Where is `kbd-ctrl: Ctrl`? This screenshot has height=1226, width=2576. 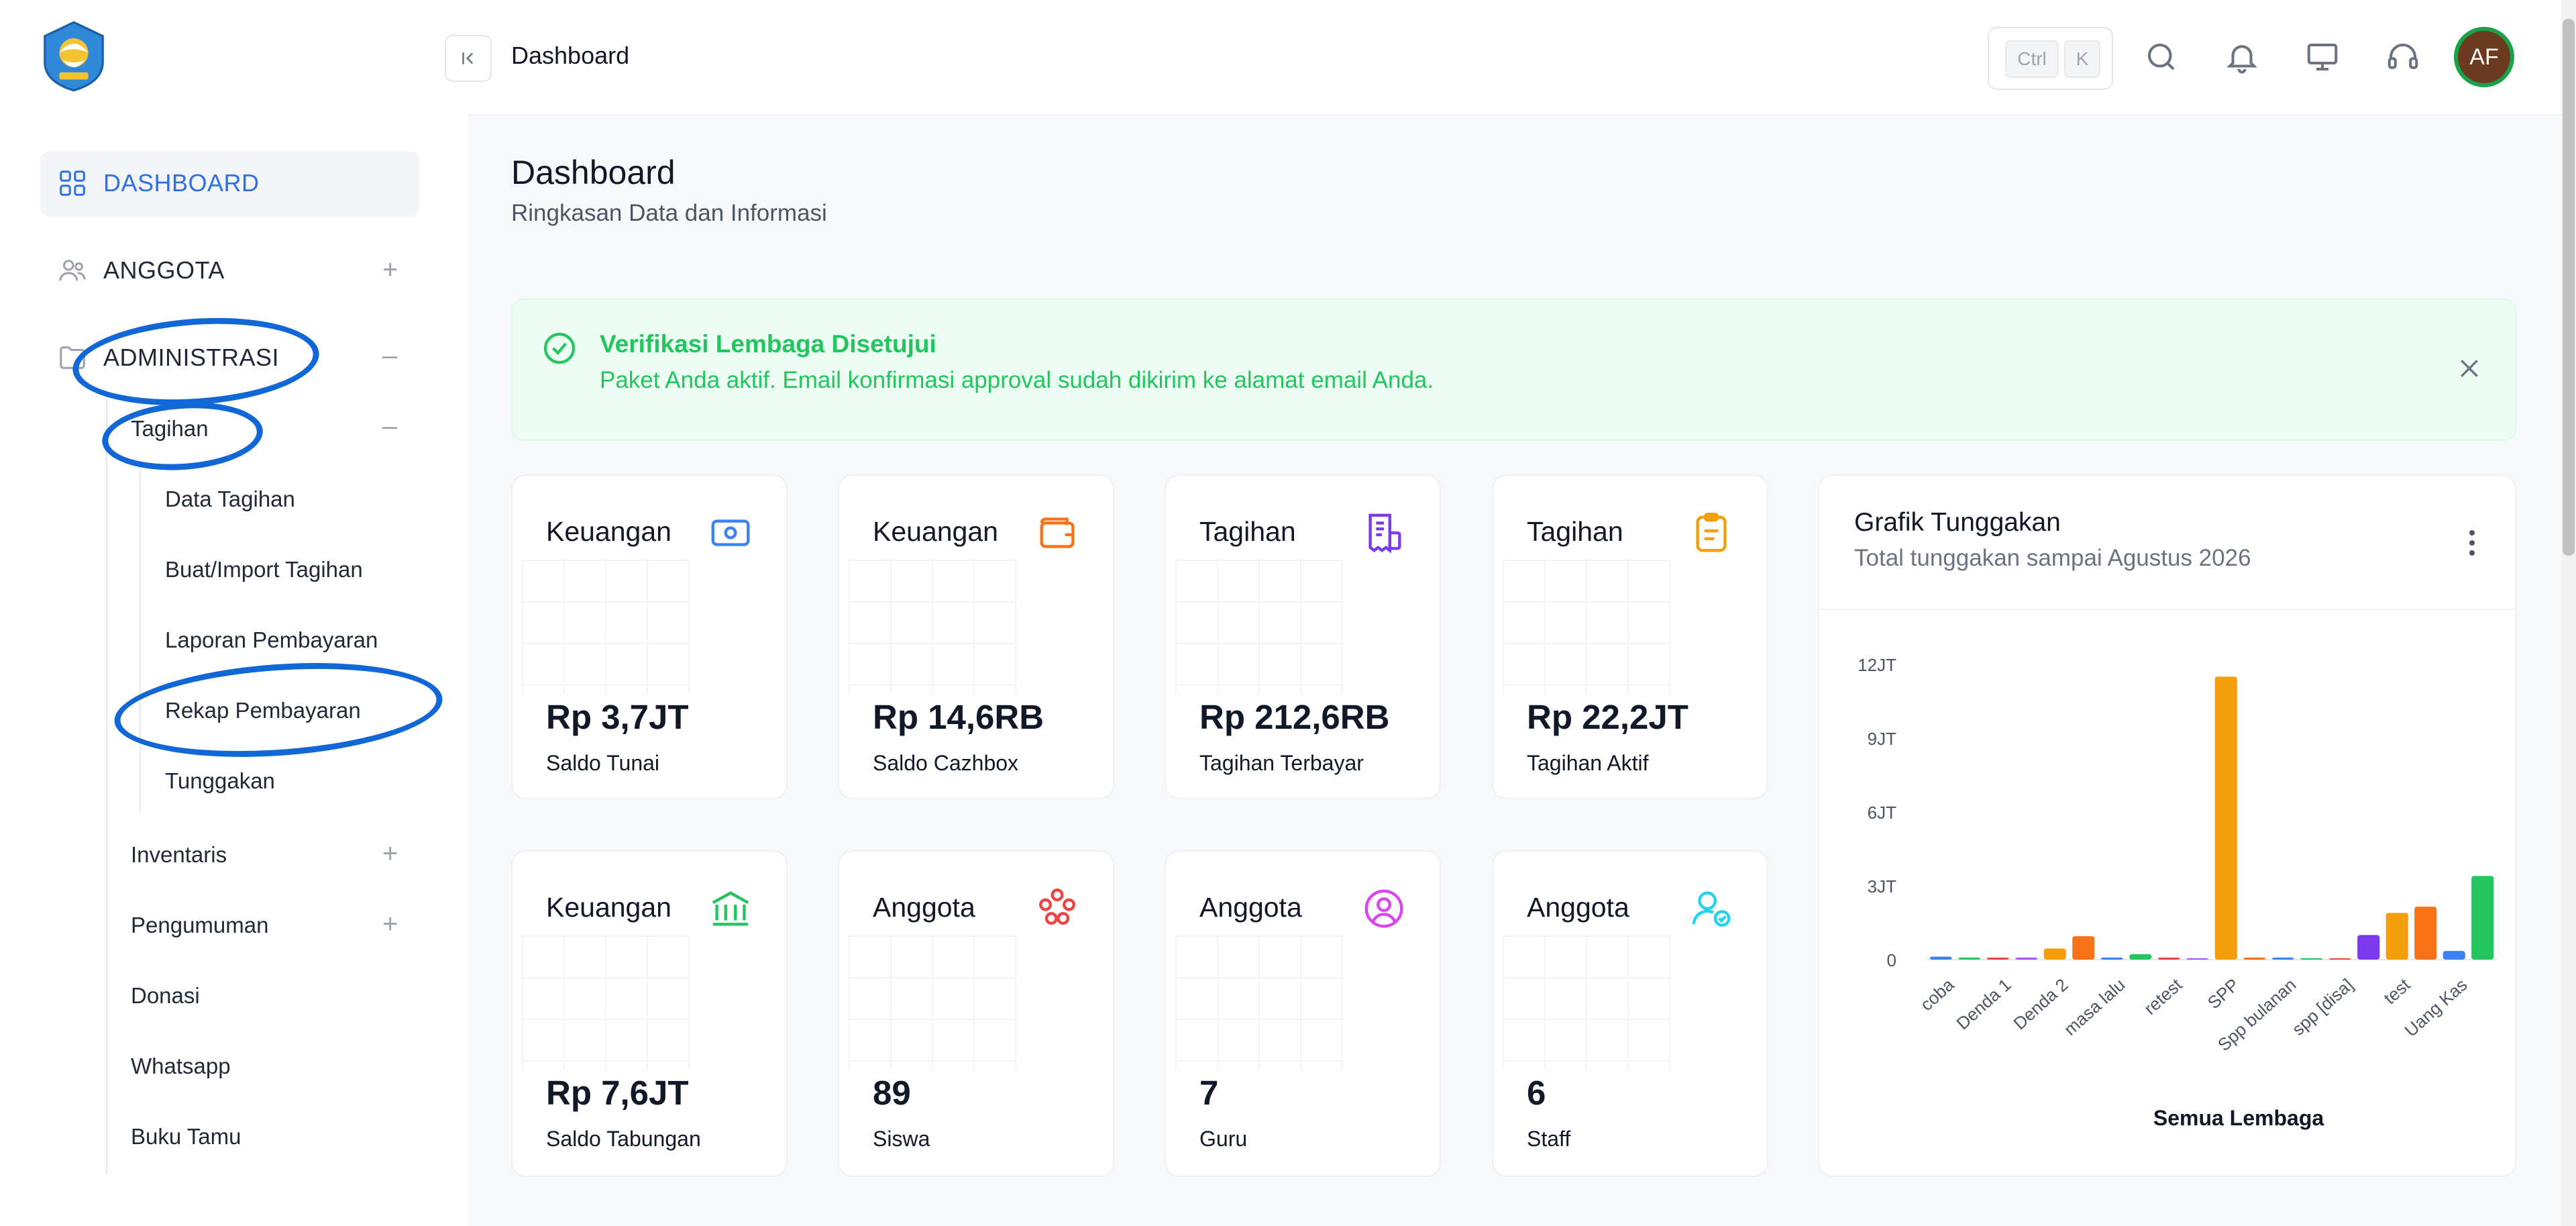 kbd-ctrl: Ctrl is located at coordinates (2032, 59).